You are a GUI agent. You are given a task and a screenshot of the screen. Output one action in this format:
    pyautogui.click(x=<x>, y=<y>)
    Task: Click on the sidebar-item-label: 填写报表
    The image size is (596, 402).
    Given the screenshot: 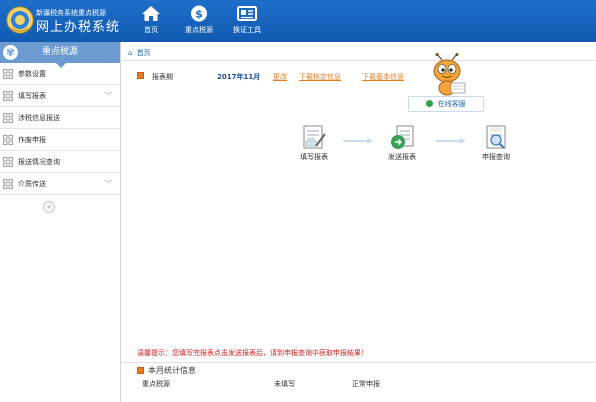 What is the action you would take?
    pyautogui.click(x=32, y=96)
    